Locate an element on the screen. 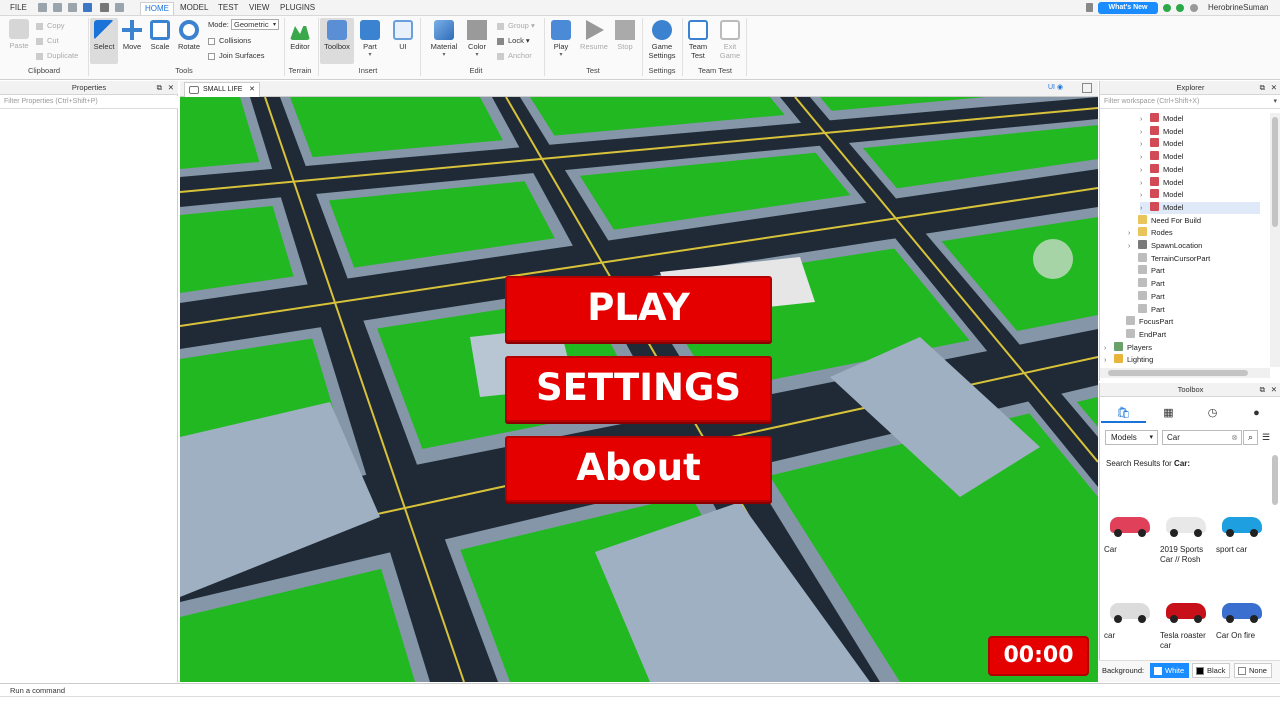  whats-new-button: What's New is located at coordinates (1128, 8).